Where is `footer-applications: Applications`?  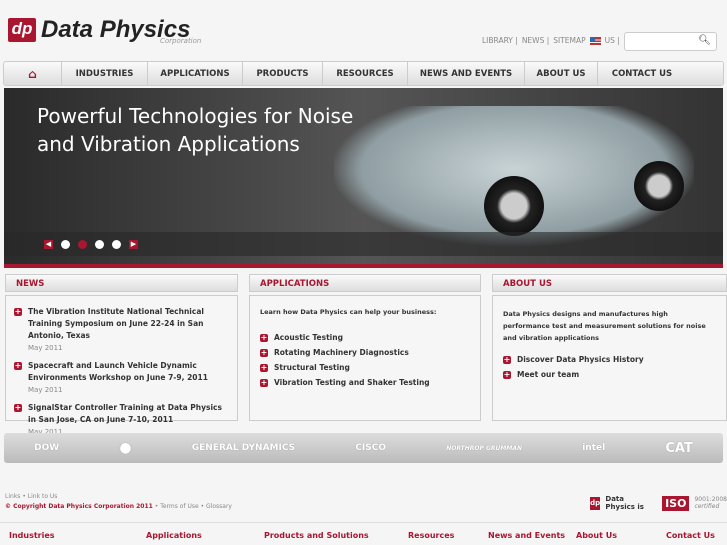
footer-applications: Applications is located at coordinates (174, 535).